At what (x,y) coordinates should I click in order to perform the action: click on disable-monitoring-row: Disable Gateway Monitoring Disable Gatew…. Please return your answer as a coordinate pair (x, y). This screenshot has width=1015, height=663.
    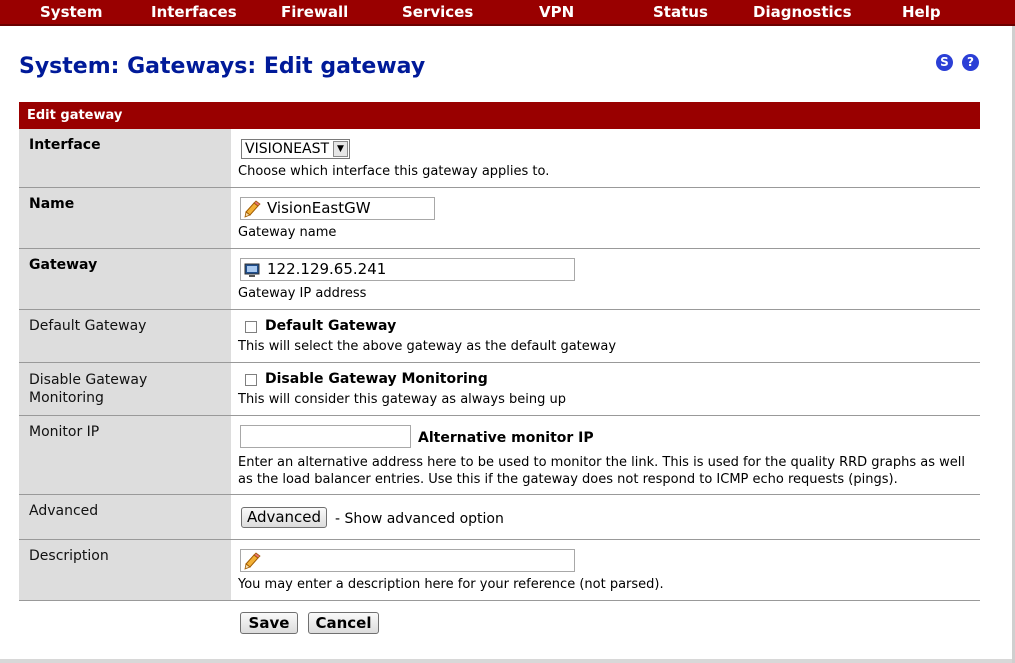
    Looking at the image, I should click on (499, 389).